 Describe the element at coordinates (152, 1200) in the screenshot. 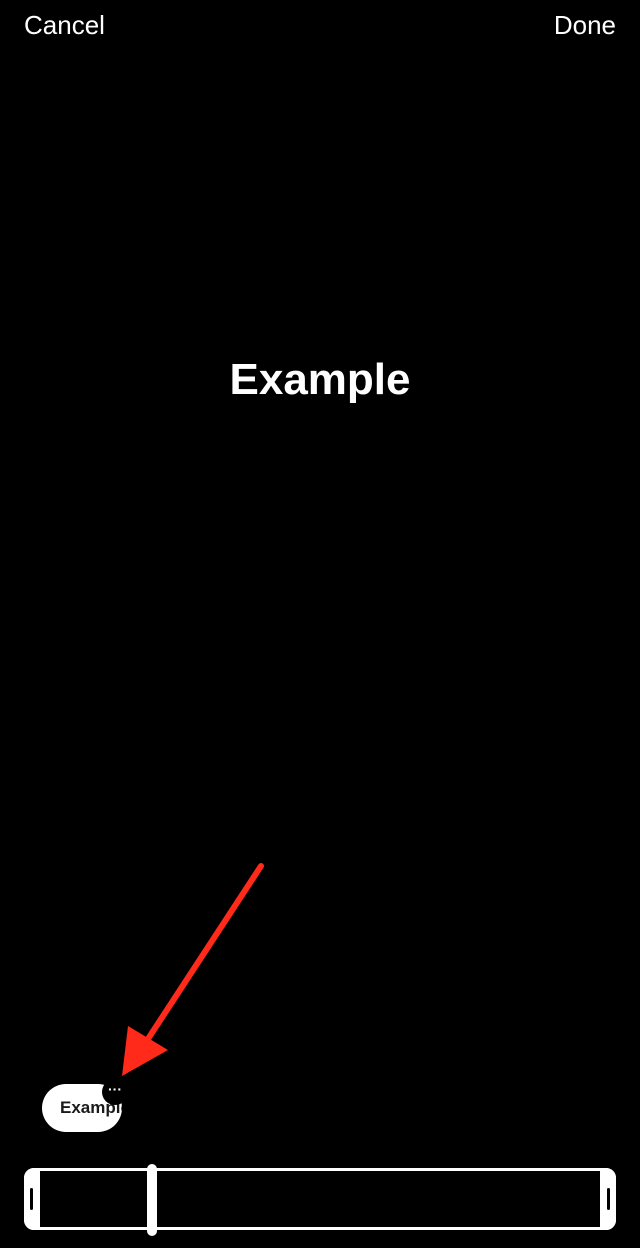

I see `playhead` at that location.